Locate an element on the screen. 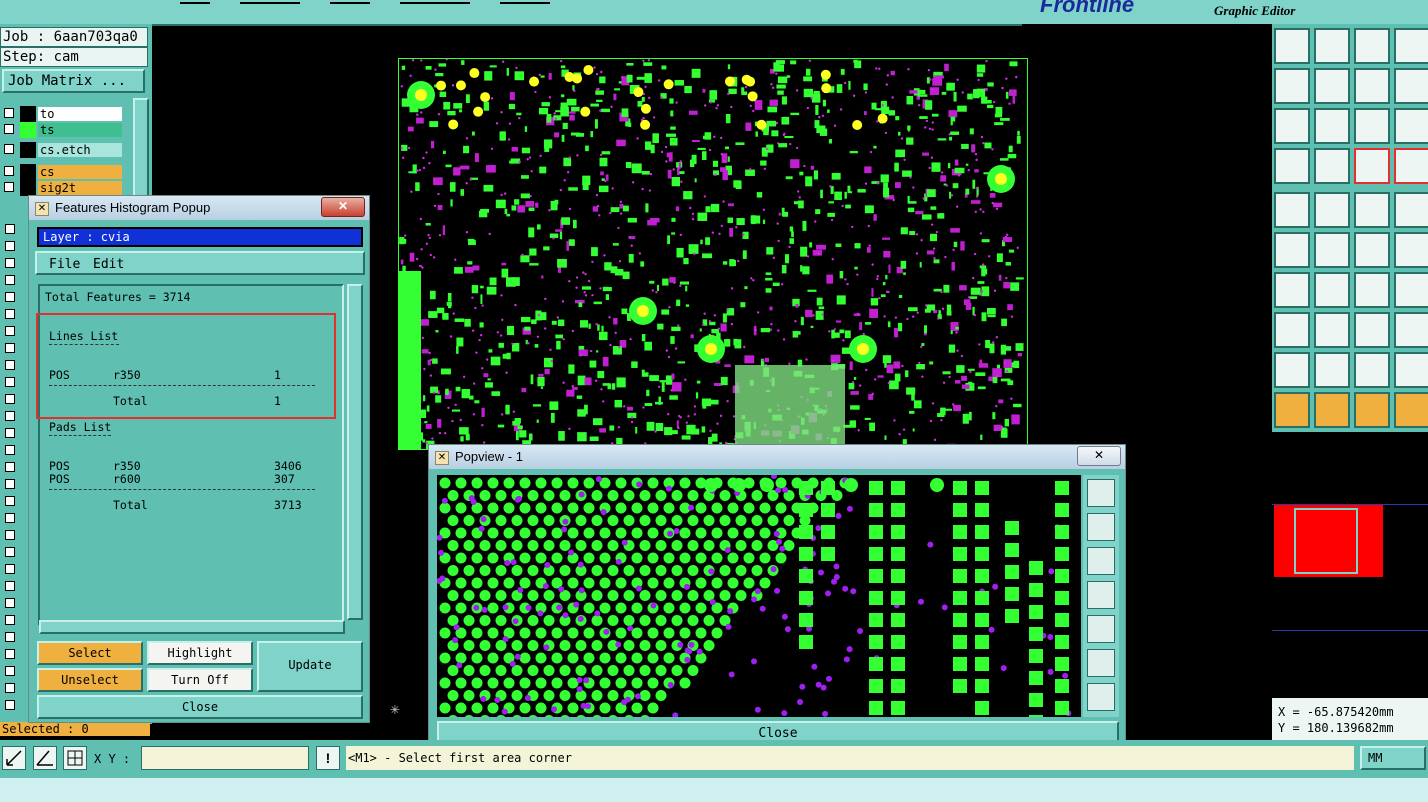 The height and width of the screenshot is (802, 1428). zoom-out-icon is located at coordinates (1101, 697).